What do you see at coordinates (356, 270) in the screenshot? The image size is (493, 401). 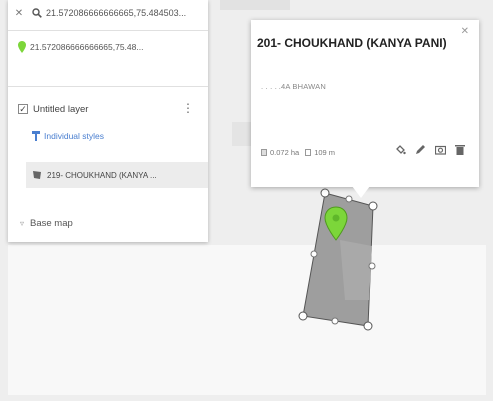 I see `polygon-shade` at bounding box center [356, 270].